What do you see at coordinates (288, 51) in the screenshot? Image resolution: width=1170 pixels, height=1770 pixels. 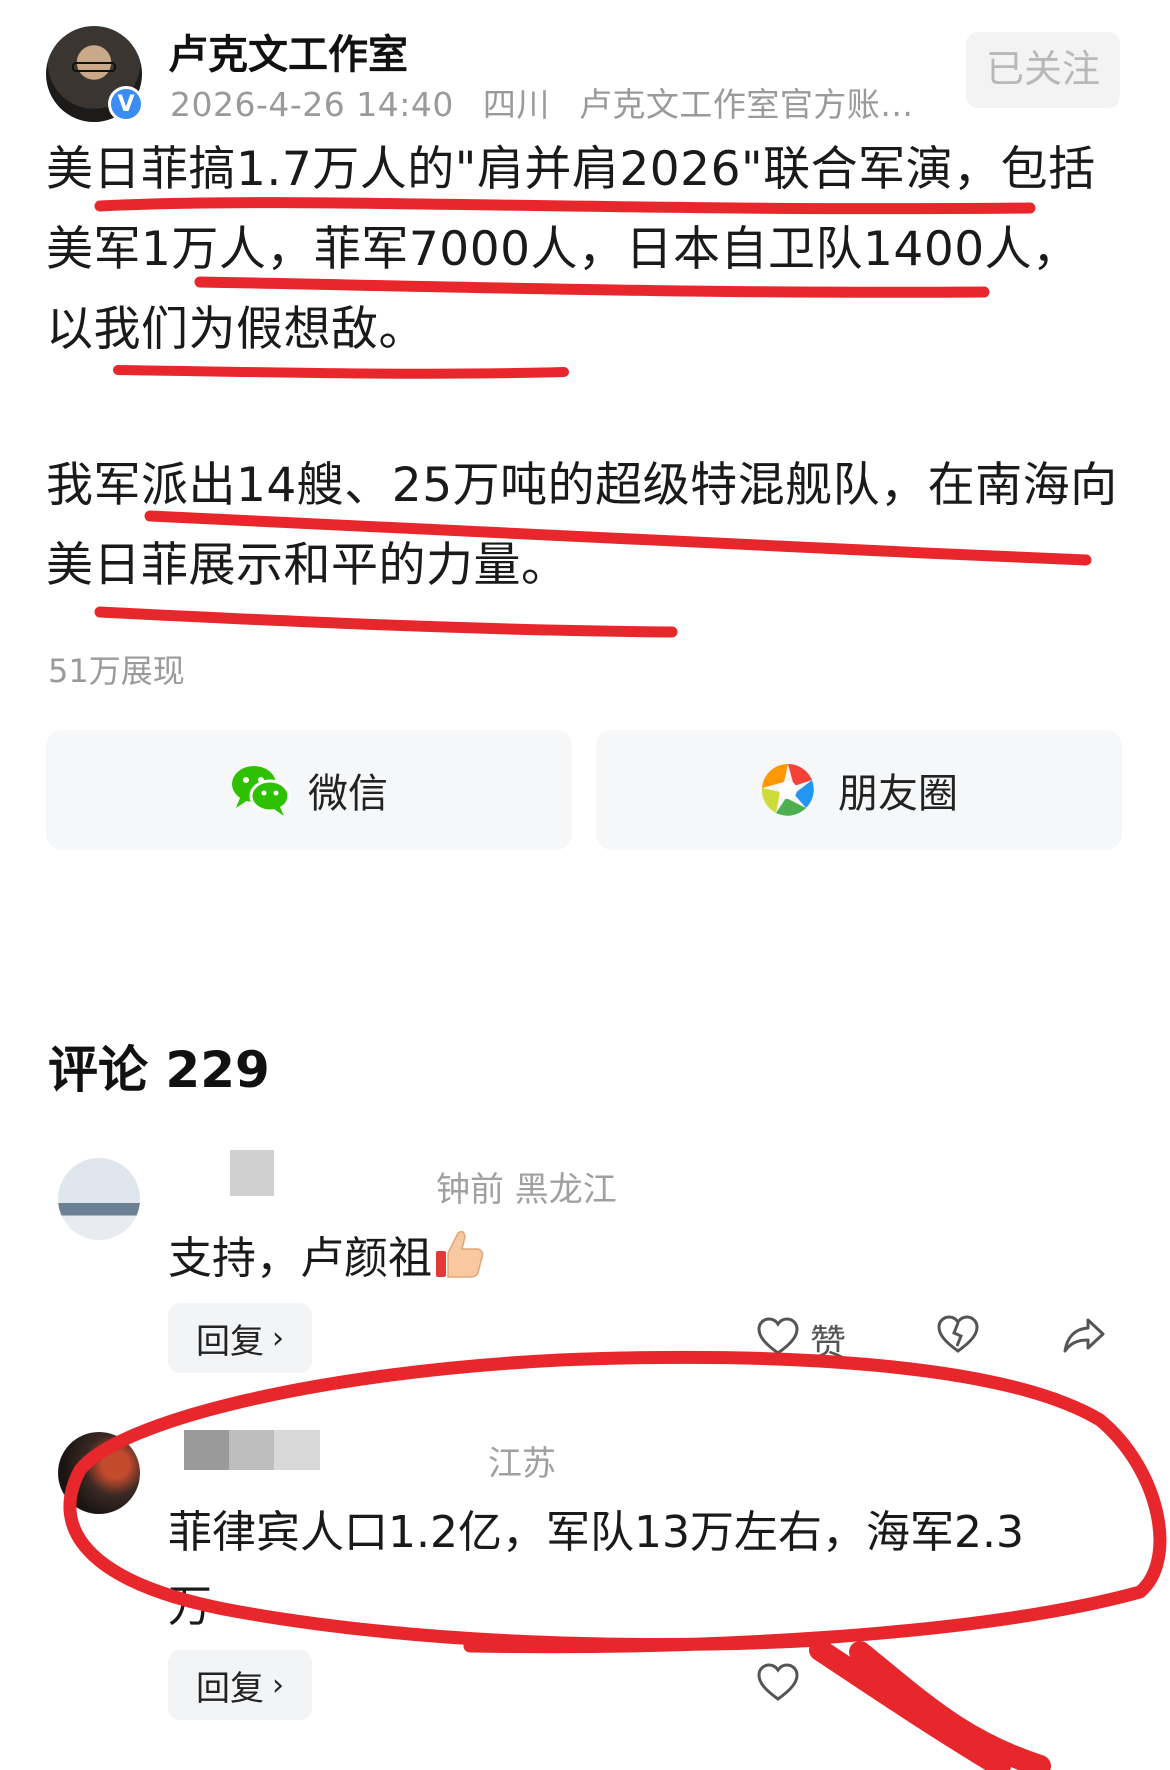 I see `author-name: 卢克文工作室` at bounding box center [288, 51].